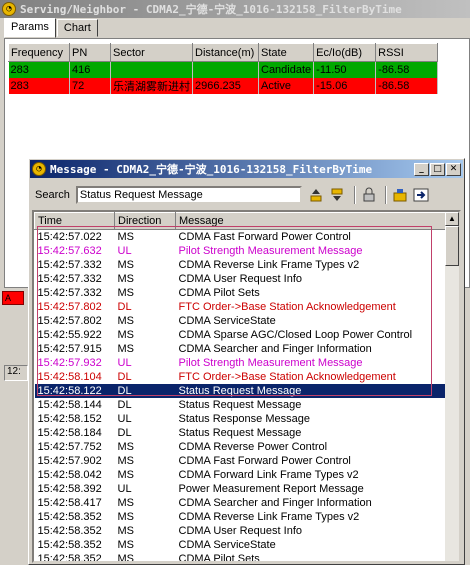 The height and width of the screenshot is (565, 470). Describe the element at coordinates (74, 221) in the screenshot. I see `col-time: Time` at that location.